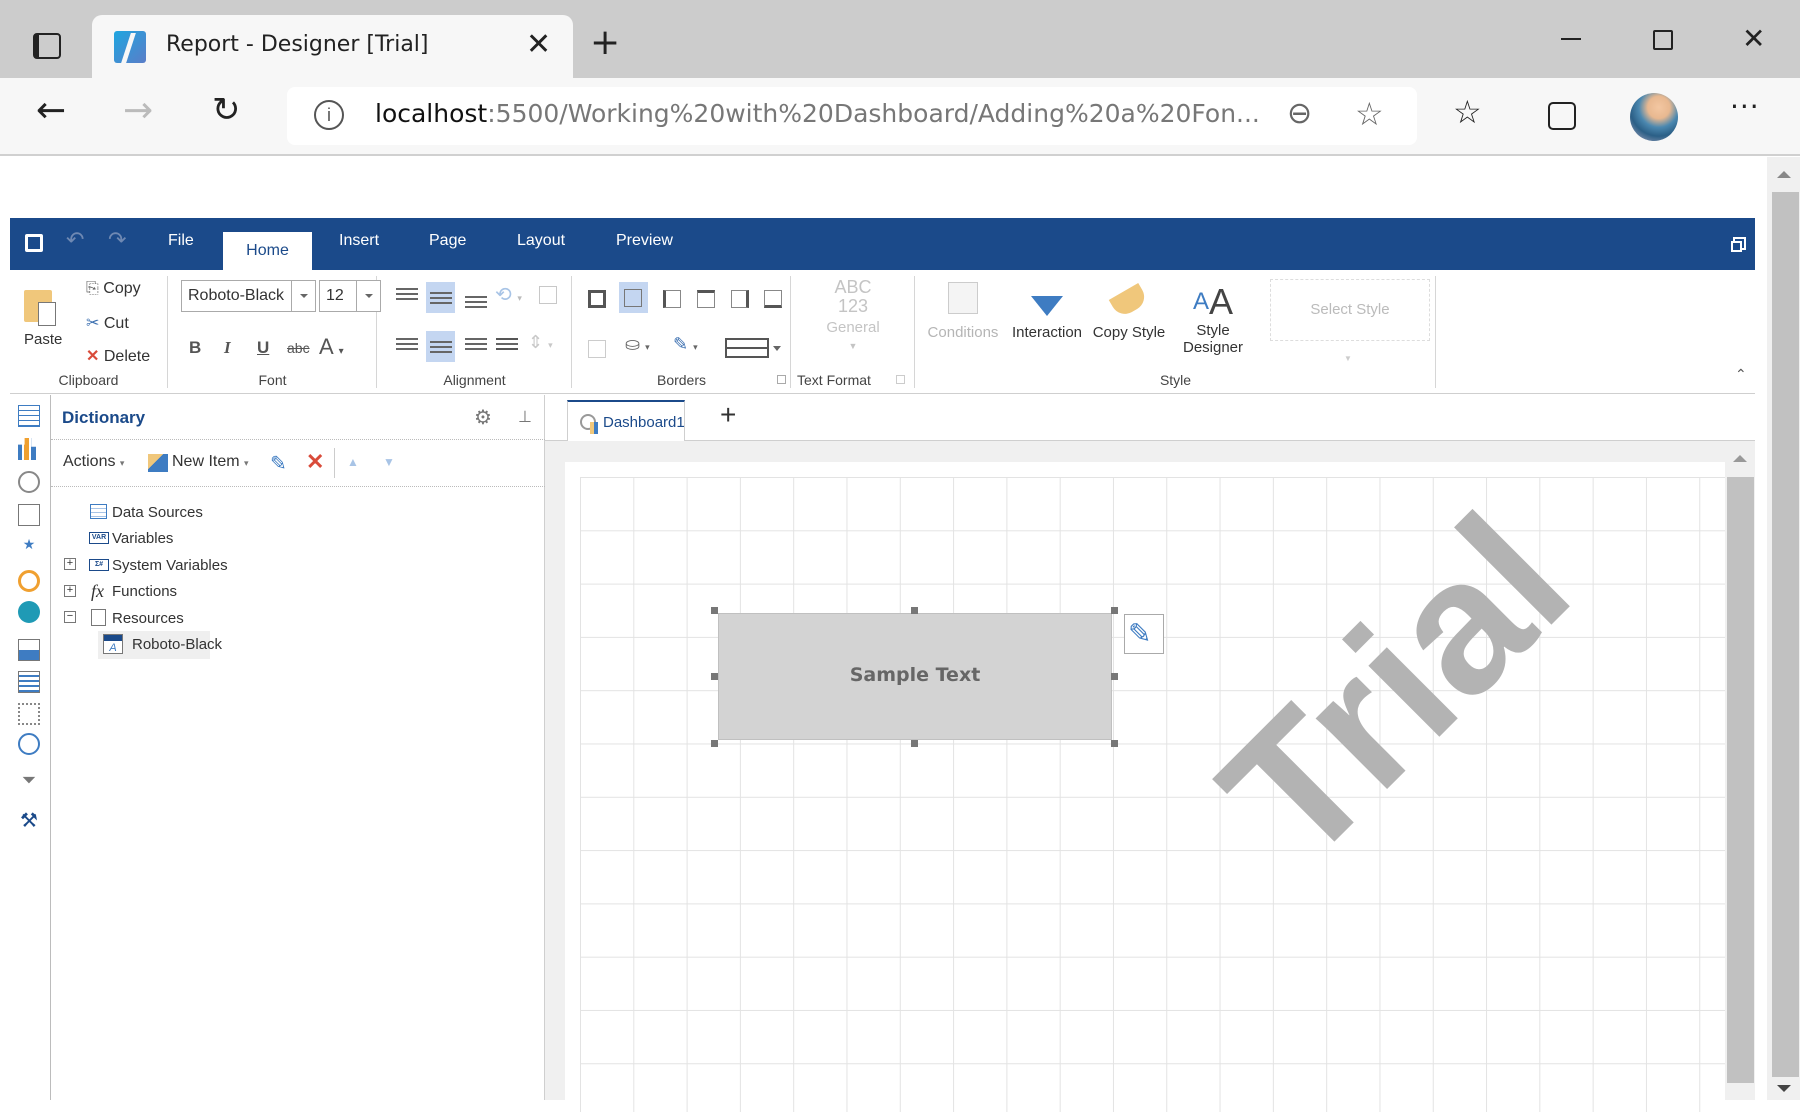  Describe the element at coordinates (70, 564) in the screenshot. I see `expand-system-variables: +` at that location.